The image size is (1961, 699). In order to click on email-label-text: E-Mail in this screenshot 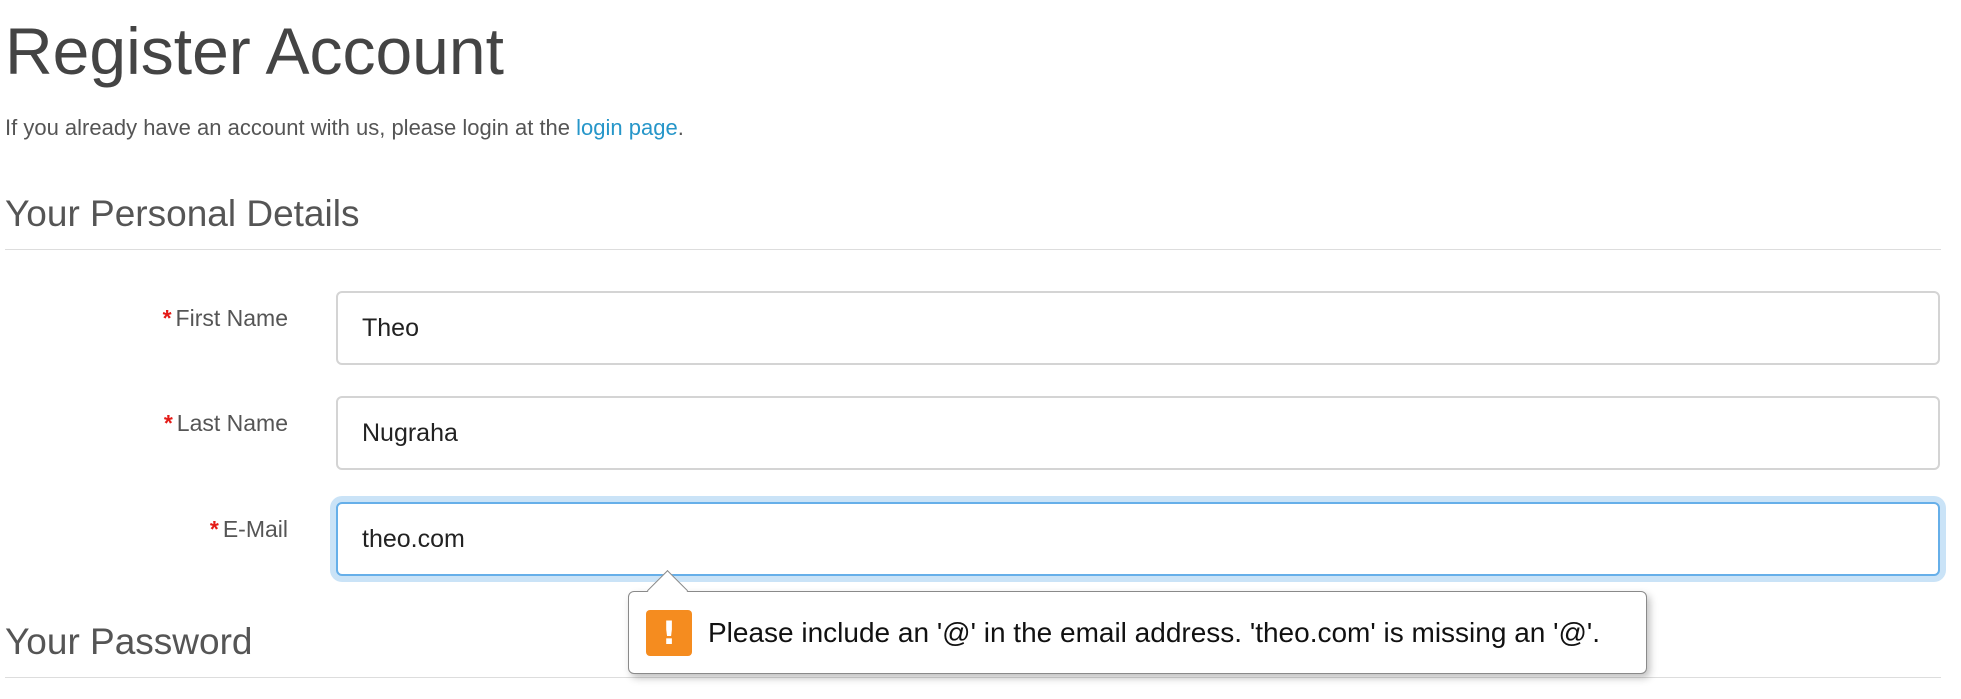, I will do `click(255, 529)`.